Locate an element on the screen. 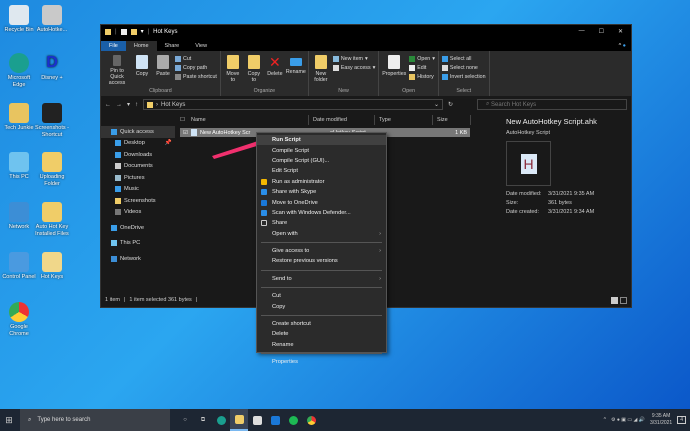 Image resolution: width=690 pixels, height=431 pixels. pin-button: Pin to Quick access is located at coordinates (117, 69).